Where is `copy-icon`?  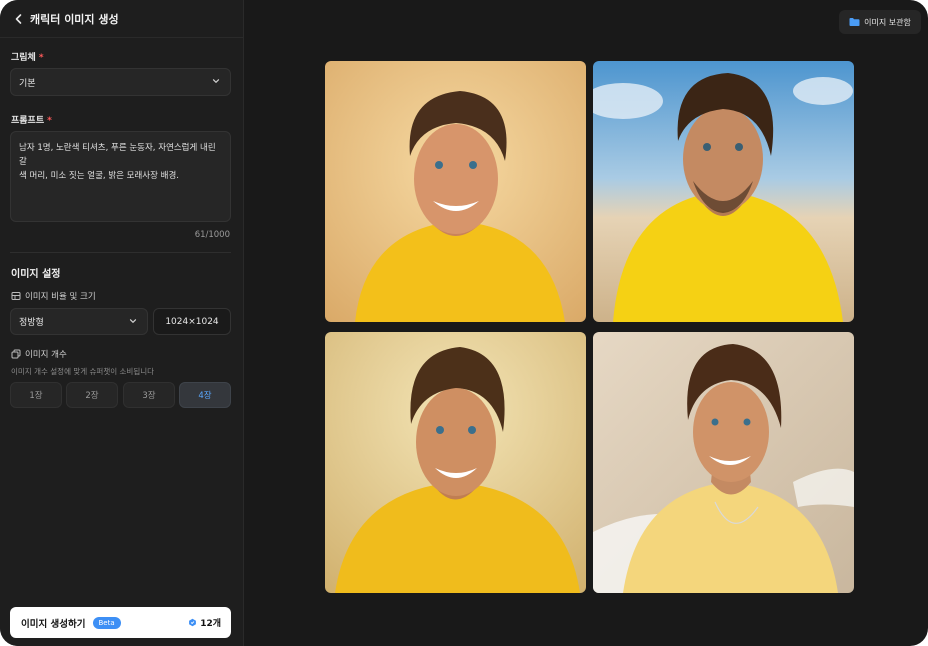
copy-icon is located at coordinates (16, 354).